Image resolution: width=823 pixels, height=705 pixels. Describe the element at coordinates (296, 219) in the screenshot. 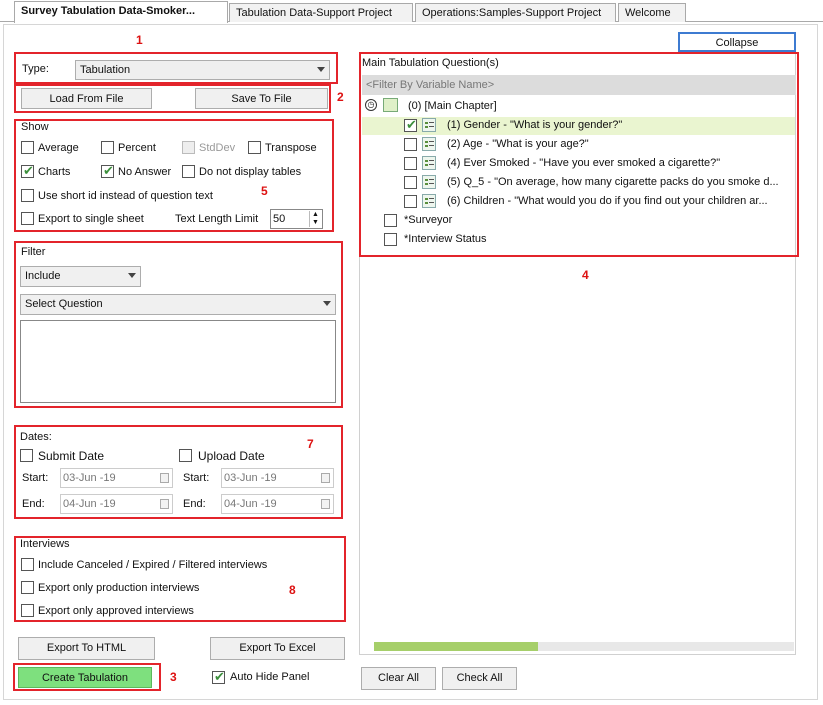

I see `text-length-spinner: 50 ▲ ▼` at that location.